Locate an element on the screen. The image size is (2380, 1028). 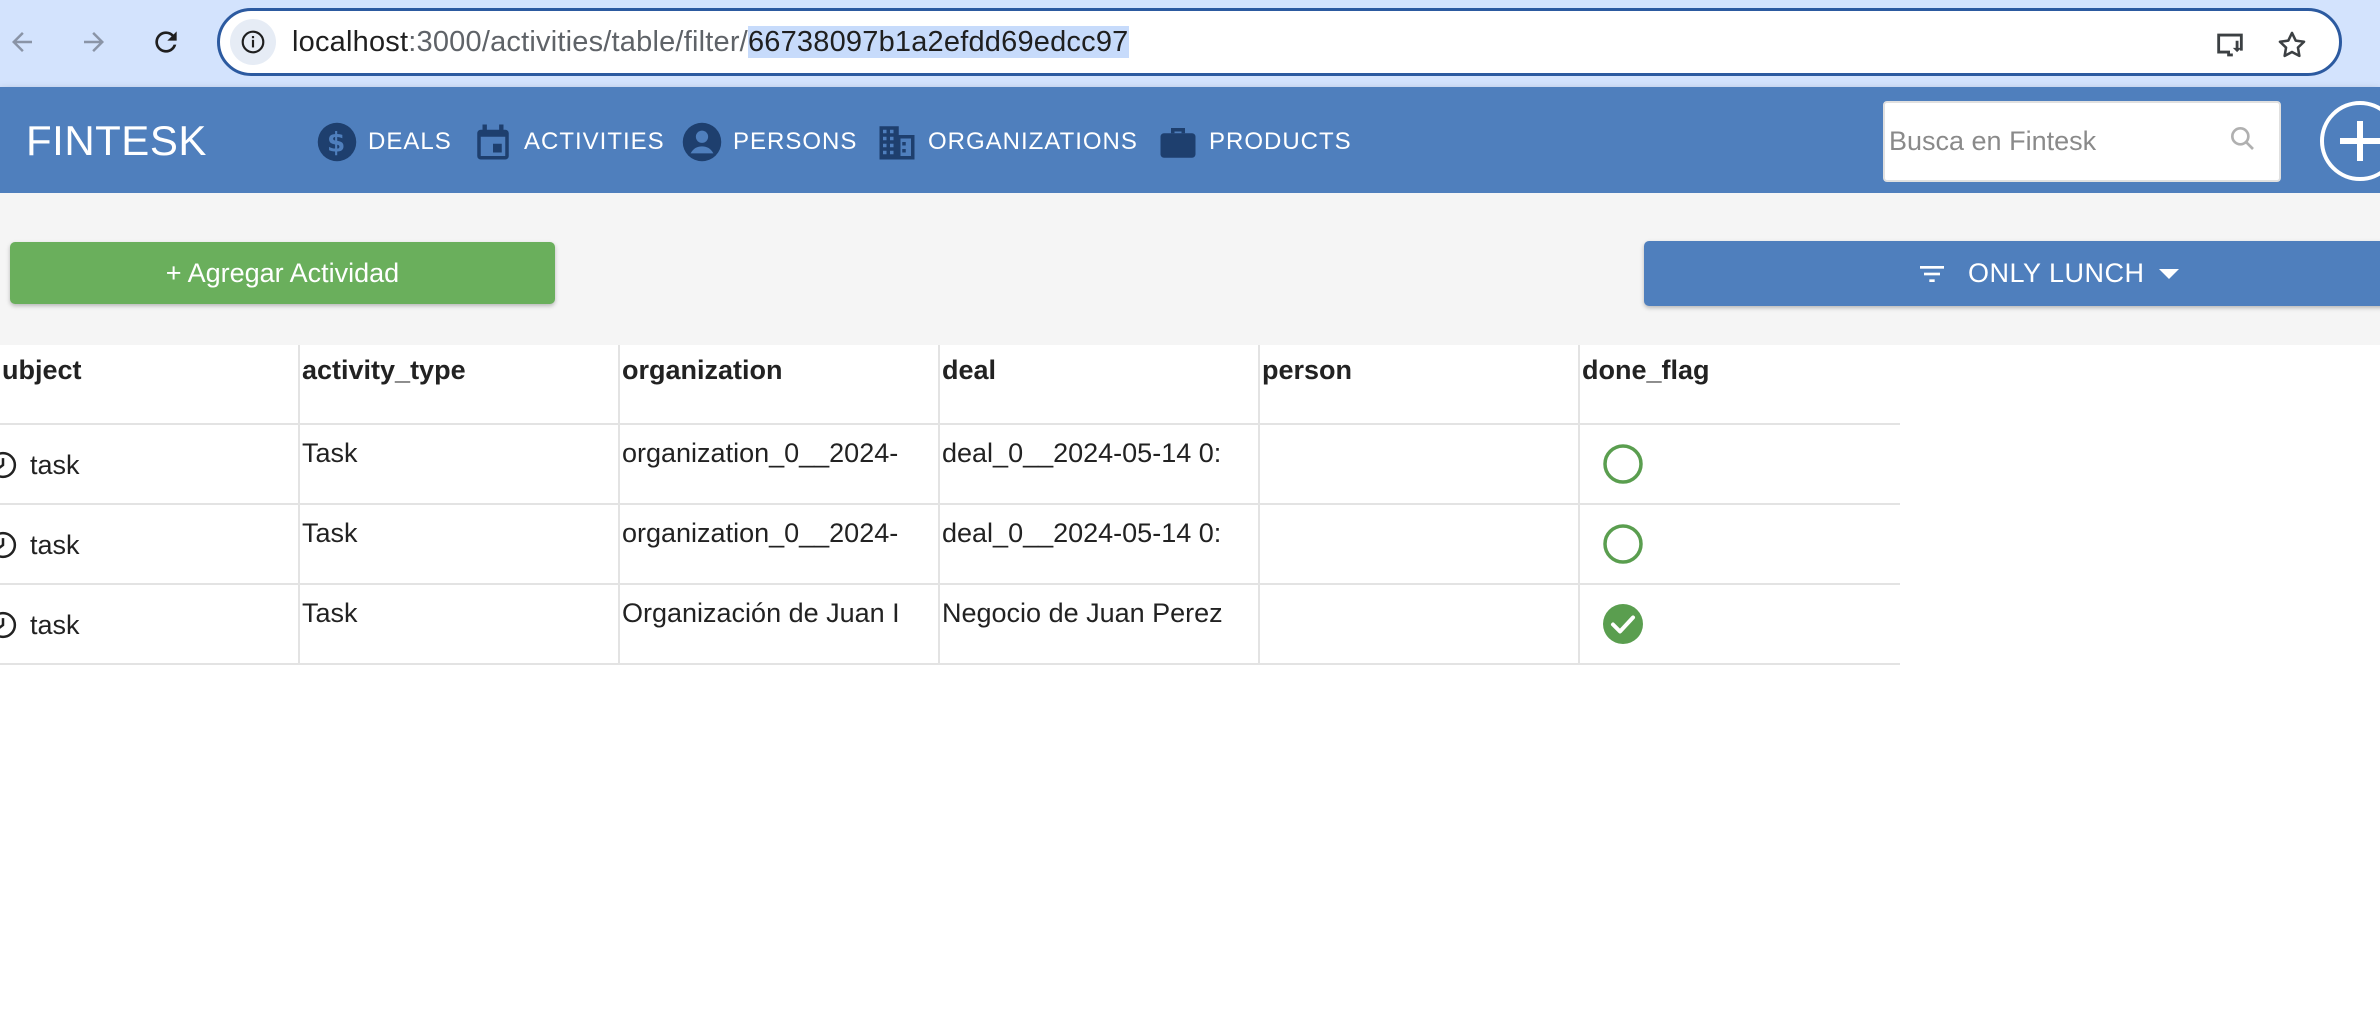
arrow-left-icon is located at coordinates (22, 42).